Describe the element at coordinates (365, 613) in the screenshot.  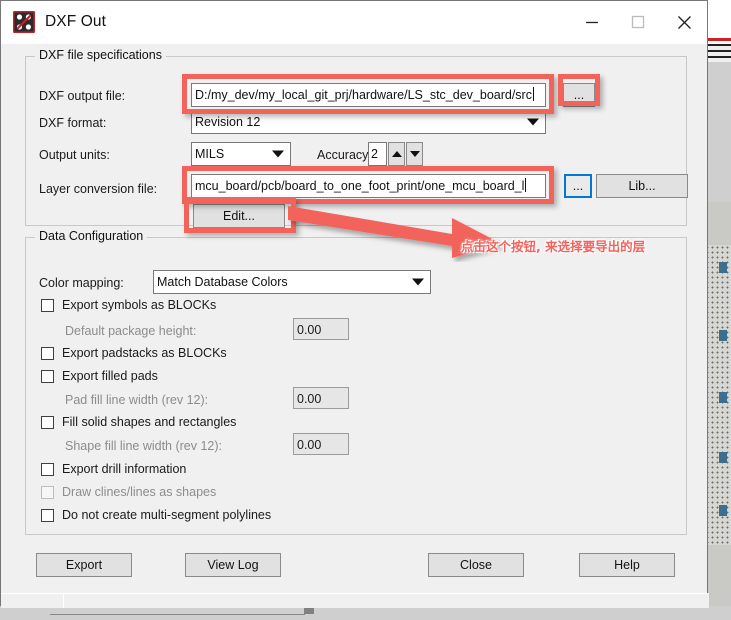
I see `background-status-bar` at that location.